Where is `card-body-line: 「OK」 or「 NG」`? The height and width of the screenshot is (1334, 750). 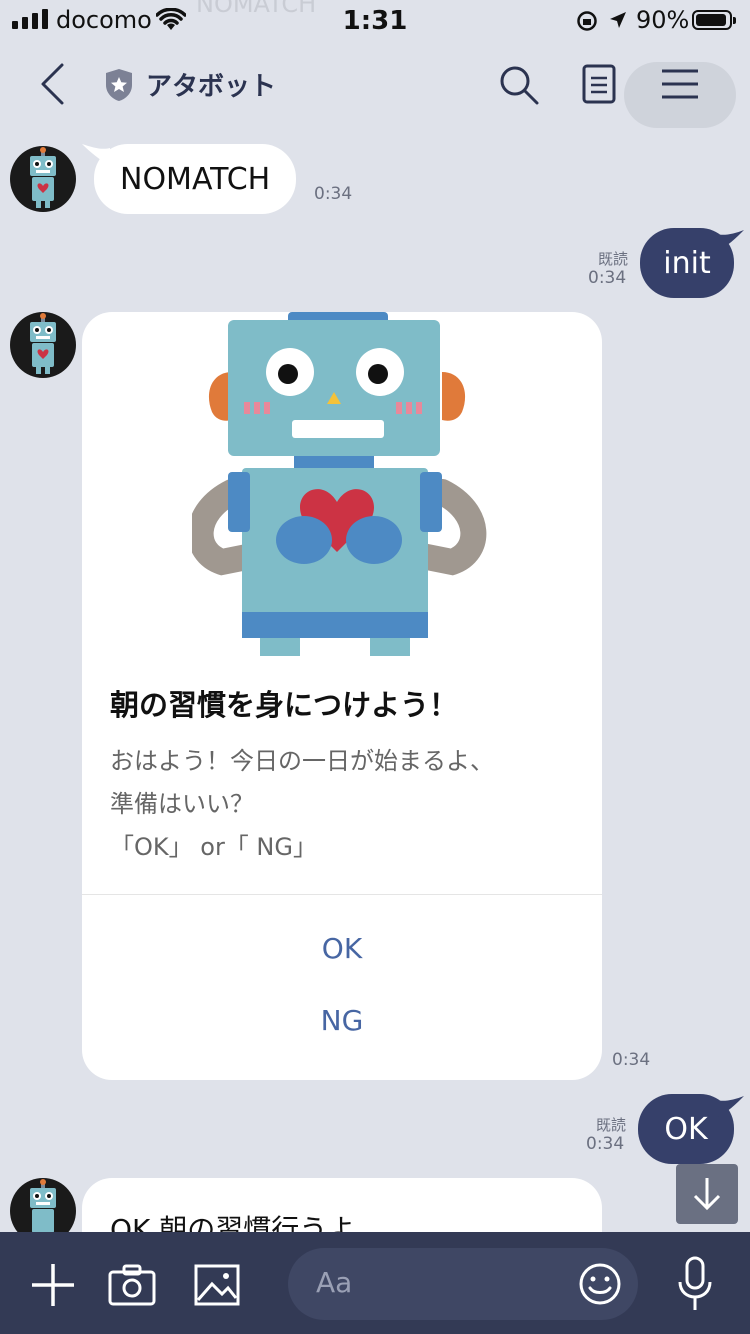
card-body-line: 「OK」 or「 NG」 is located at coordinates (213, 847).